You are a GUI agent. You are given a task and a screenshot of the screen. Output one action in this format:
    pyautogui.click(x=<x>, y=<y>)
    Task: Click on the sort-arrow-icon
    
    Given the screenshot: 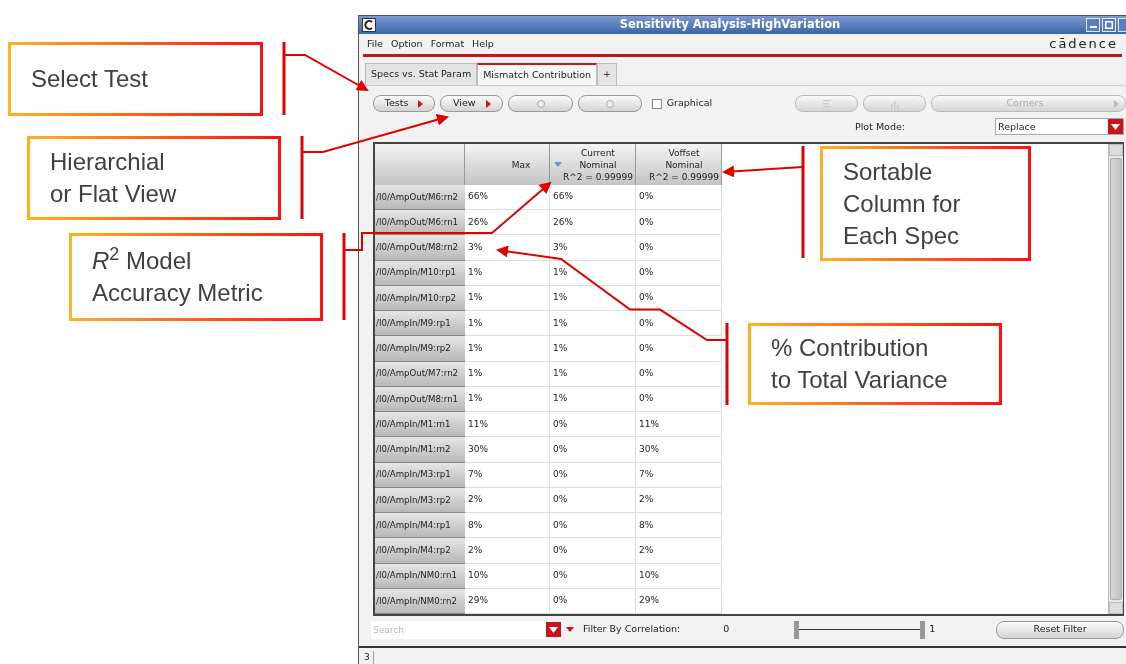 What is the action you would take?
    pyautogui.click(x=558, y=164)
    